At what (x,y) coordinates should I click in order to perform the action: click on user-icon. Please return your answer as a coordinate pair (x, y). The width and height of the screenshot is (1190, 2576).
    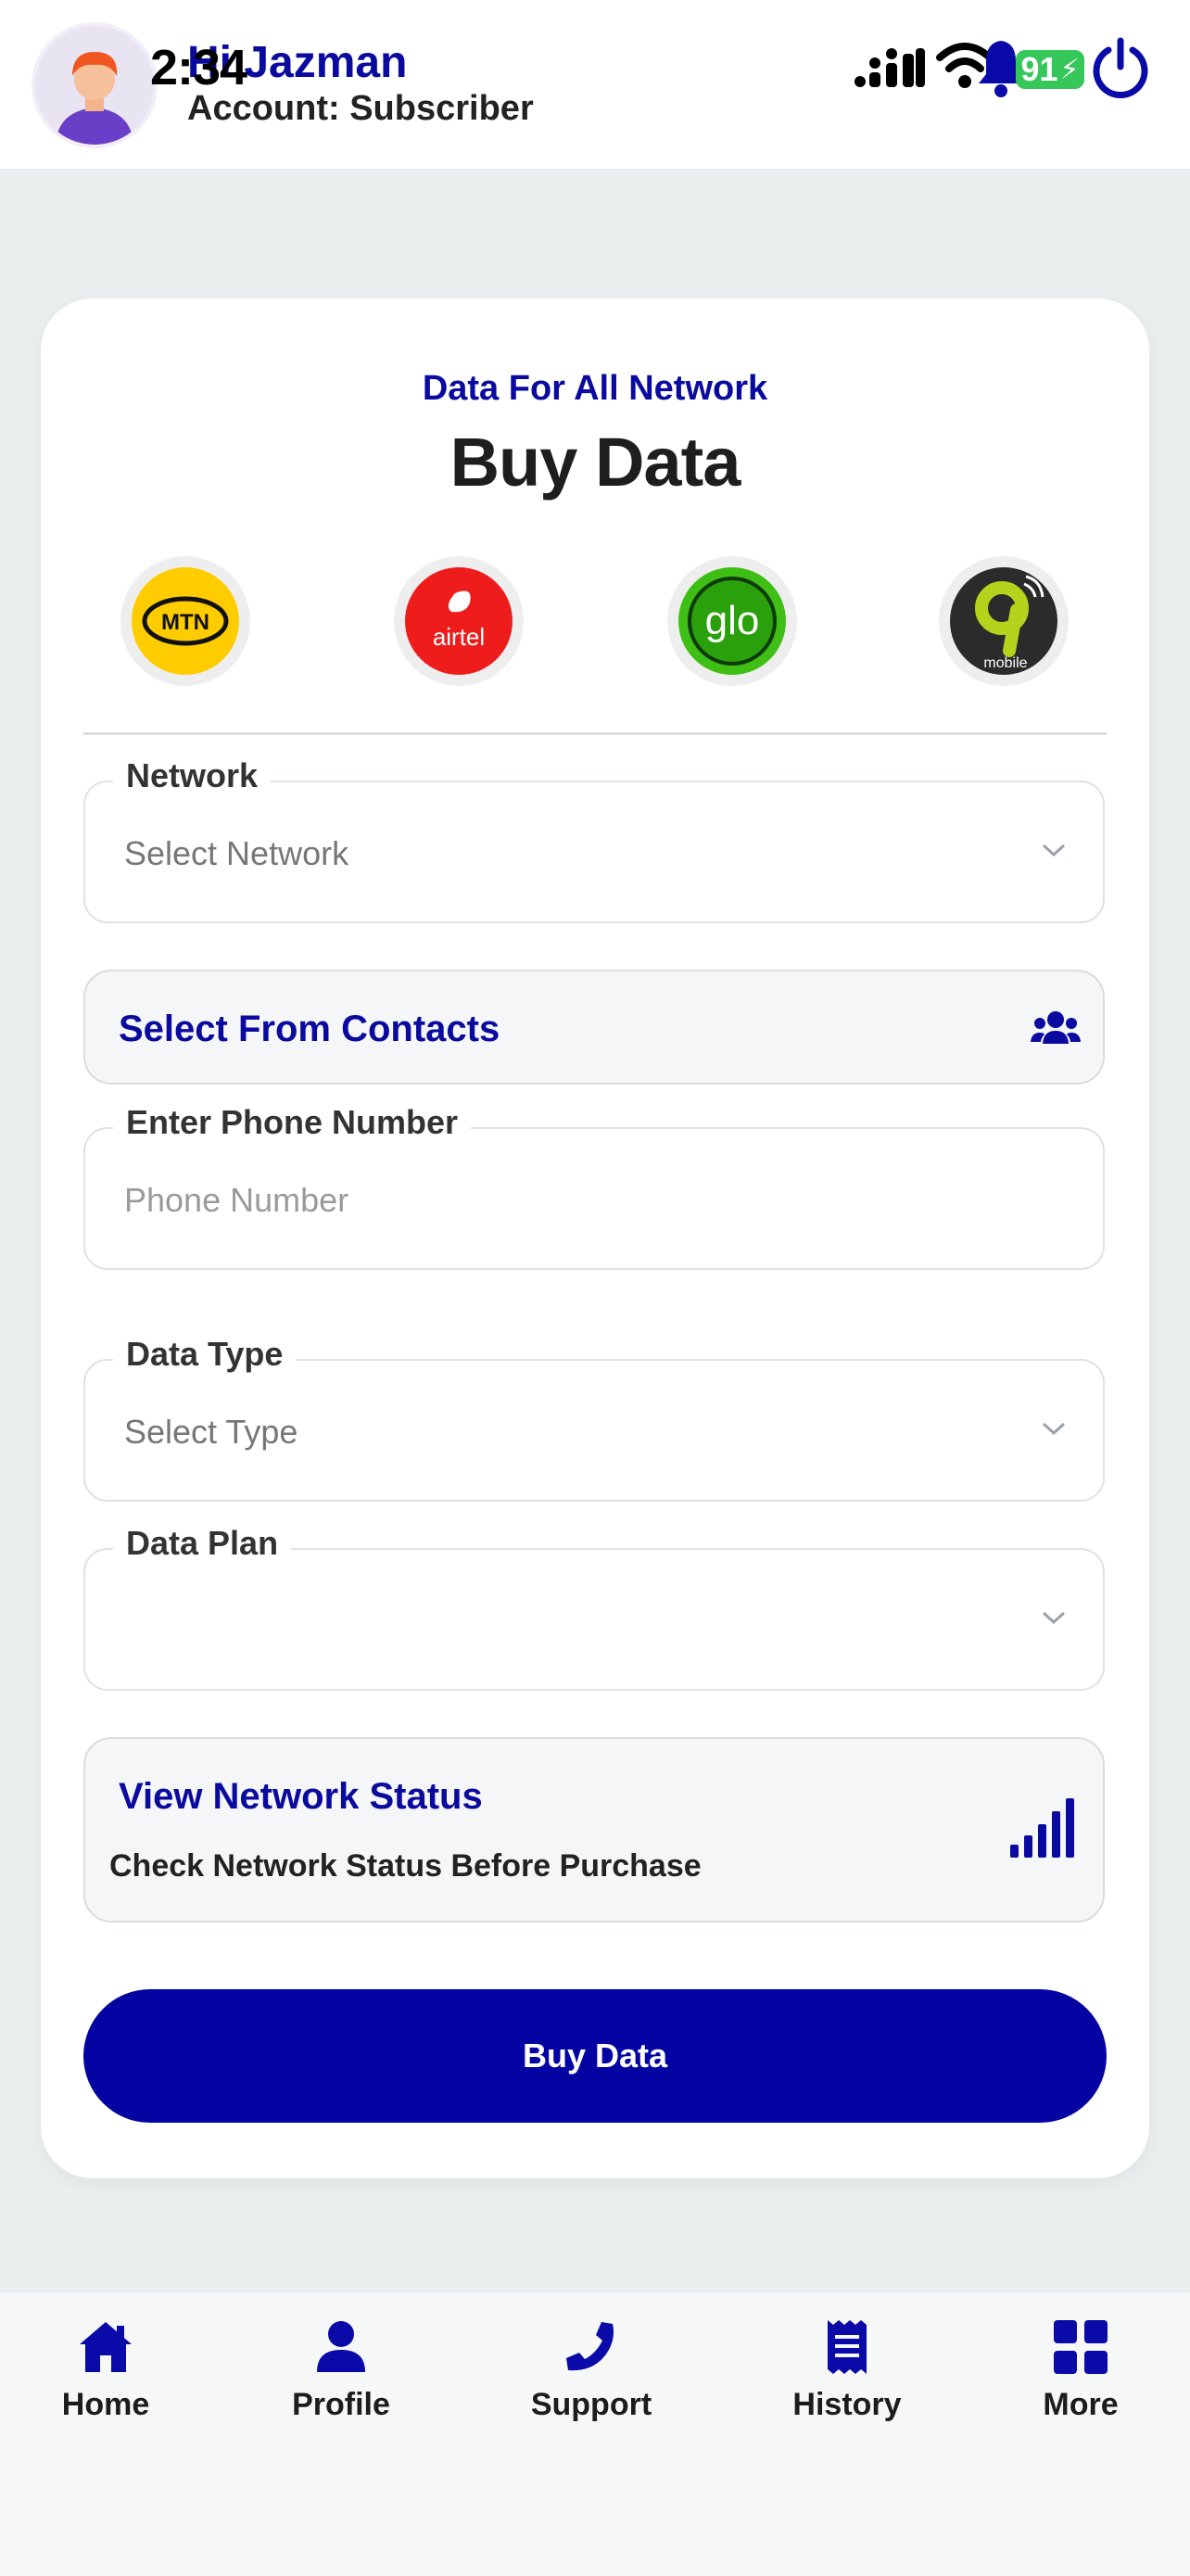
    Looking at the image, I should click on (341, 2346).